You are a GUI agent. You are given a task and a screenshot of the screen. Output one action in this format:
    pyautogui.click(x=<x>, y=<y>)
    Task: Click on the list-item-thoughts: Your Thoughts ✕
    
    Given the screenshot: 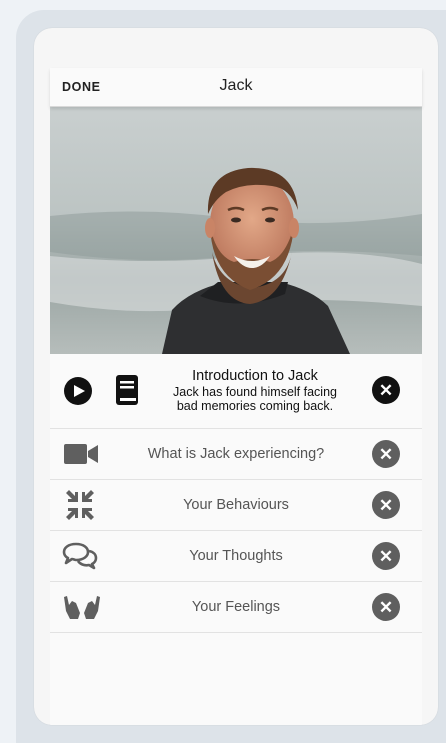 What is the action you would take?
    pyautogui.click(x=236, y=556)
    